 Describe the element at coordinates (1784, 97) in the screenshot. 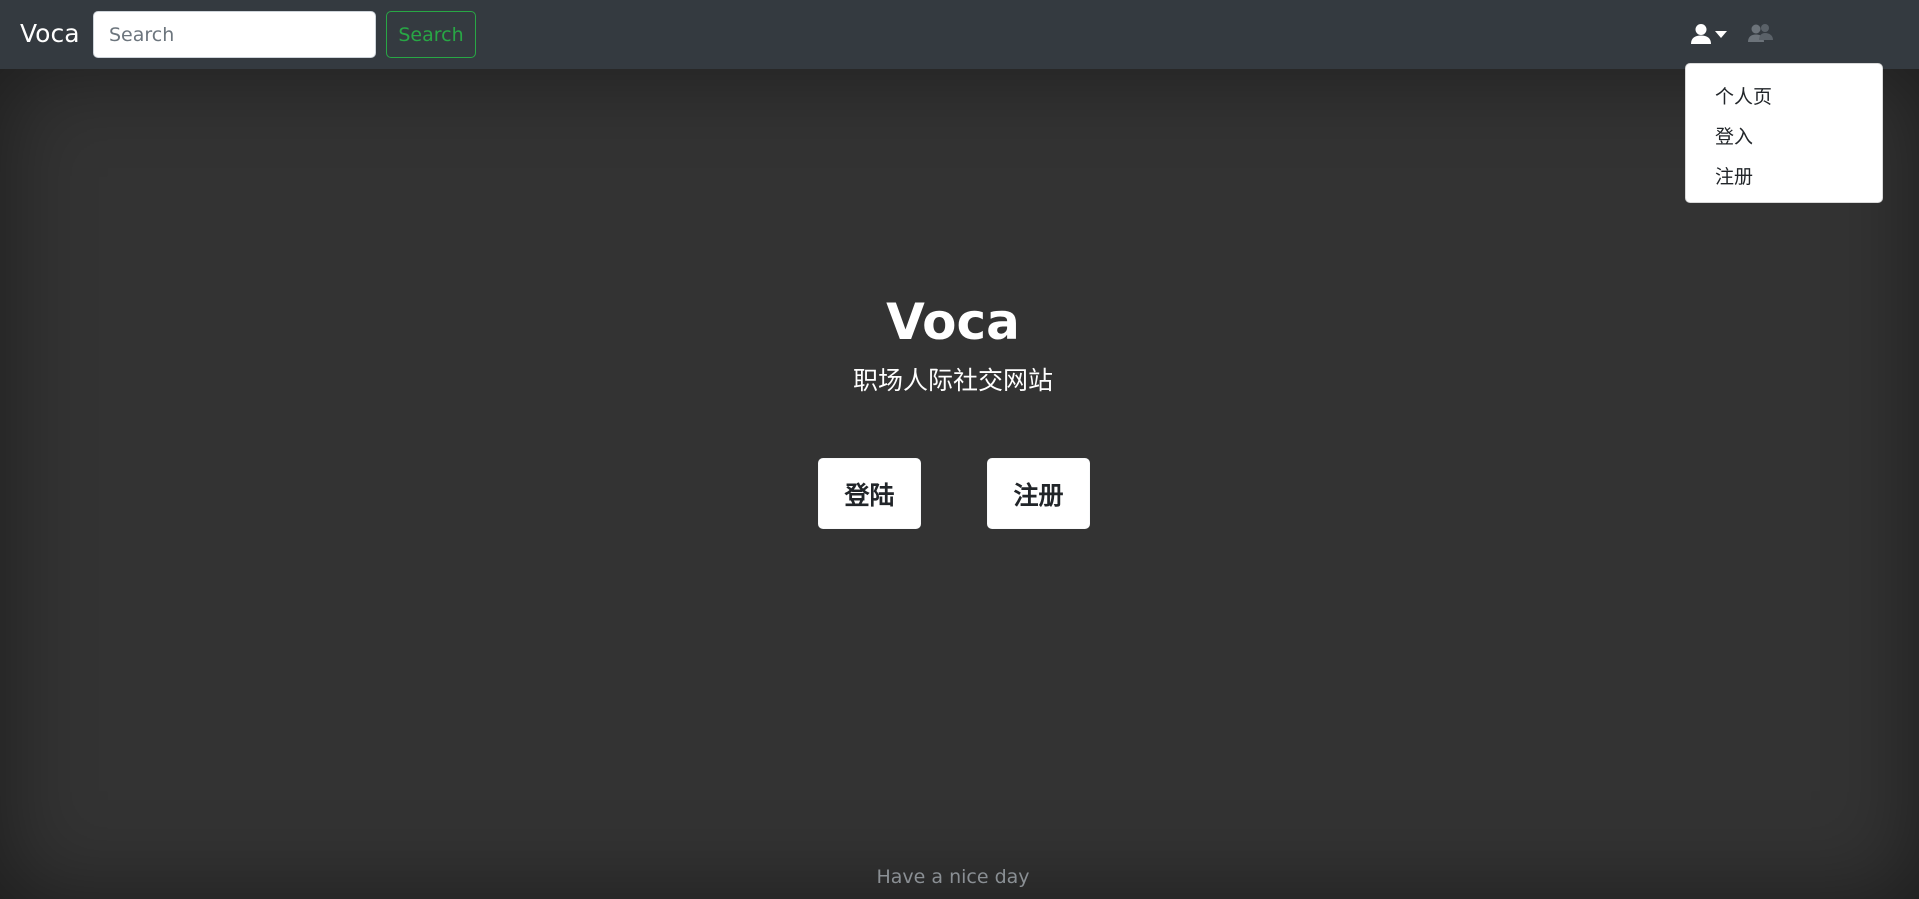

I see `dropdown-item-profile: 个人页` at that location.